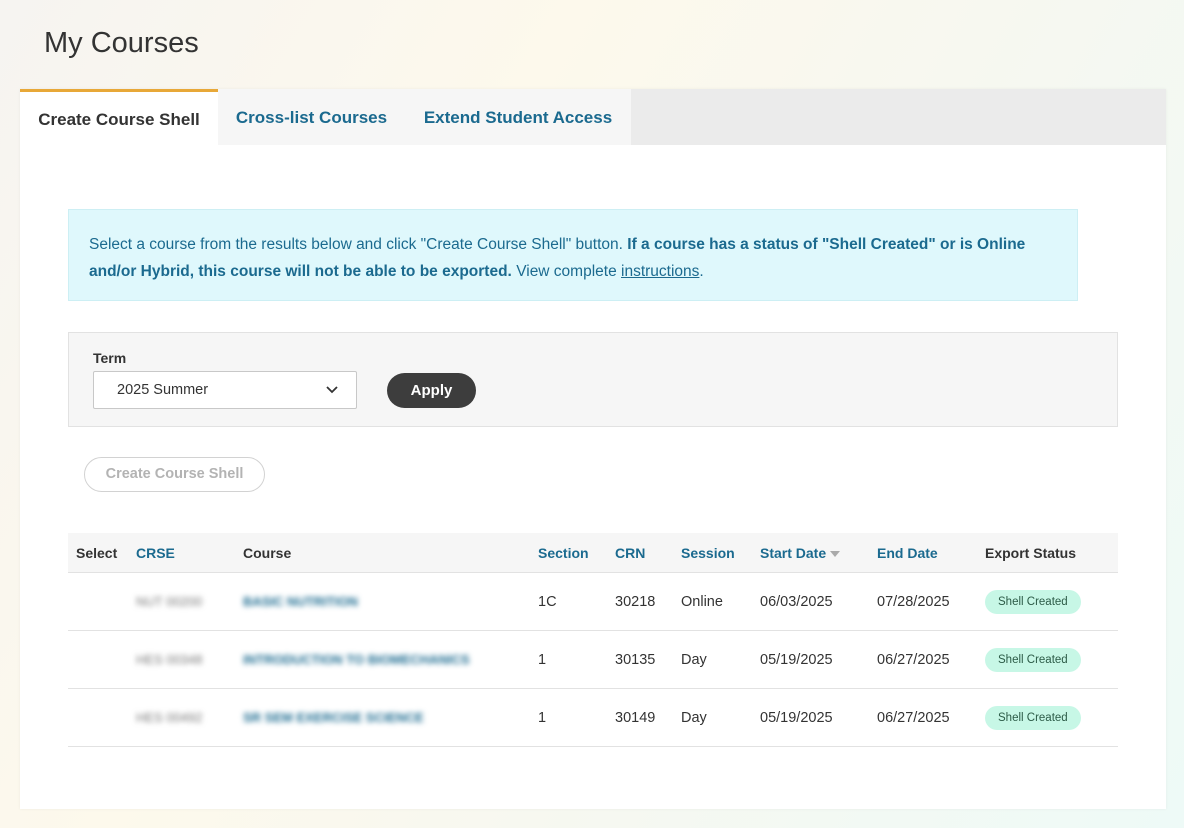  I want to click on term-select-value: 2025 Summer, so click(163, 390).